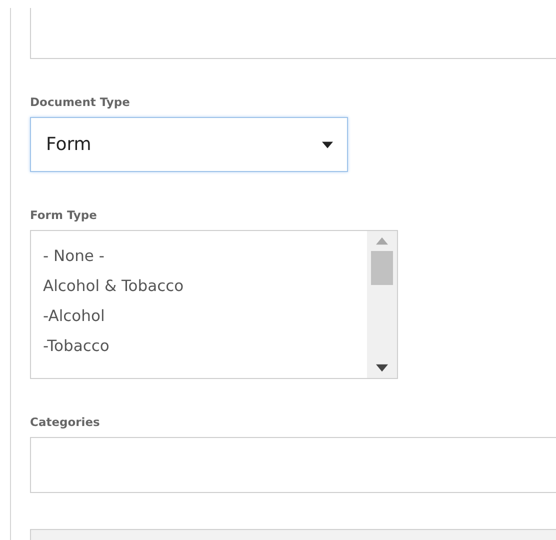 Image resolution: width=556 pixels, height=540 pixels. What do you see at coordinates (205, 256) in the screenshot?
I see `list-option: - None -` at bounding box center [205, 256].